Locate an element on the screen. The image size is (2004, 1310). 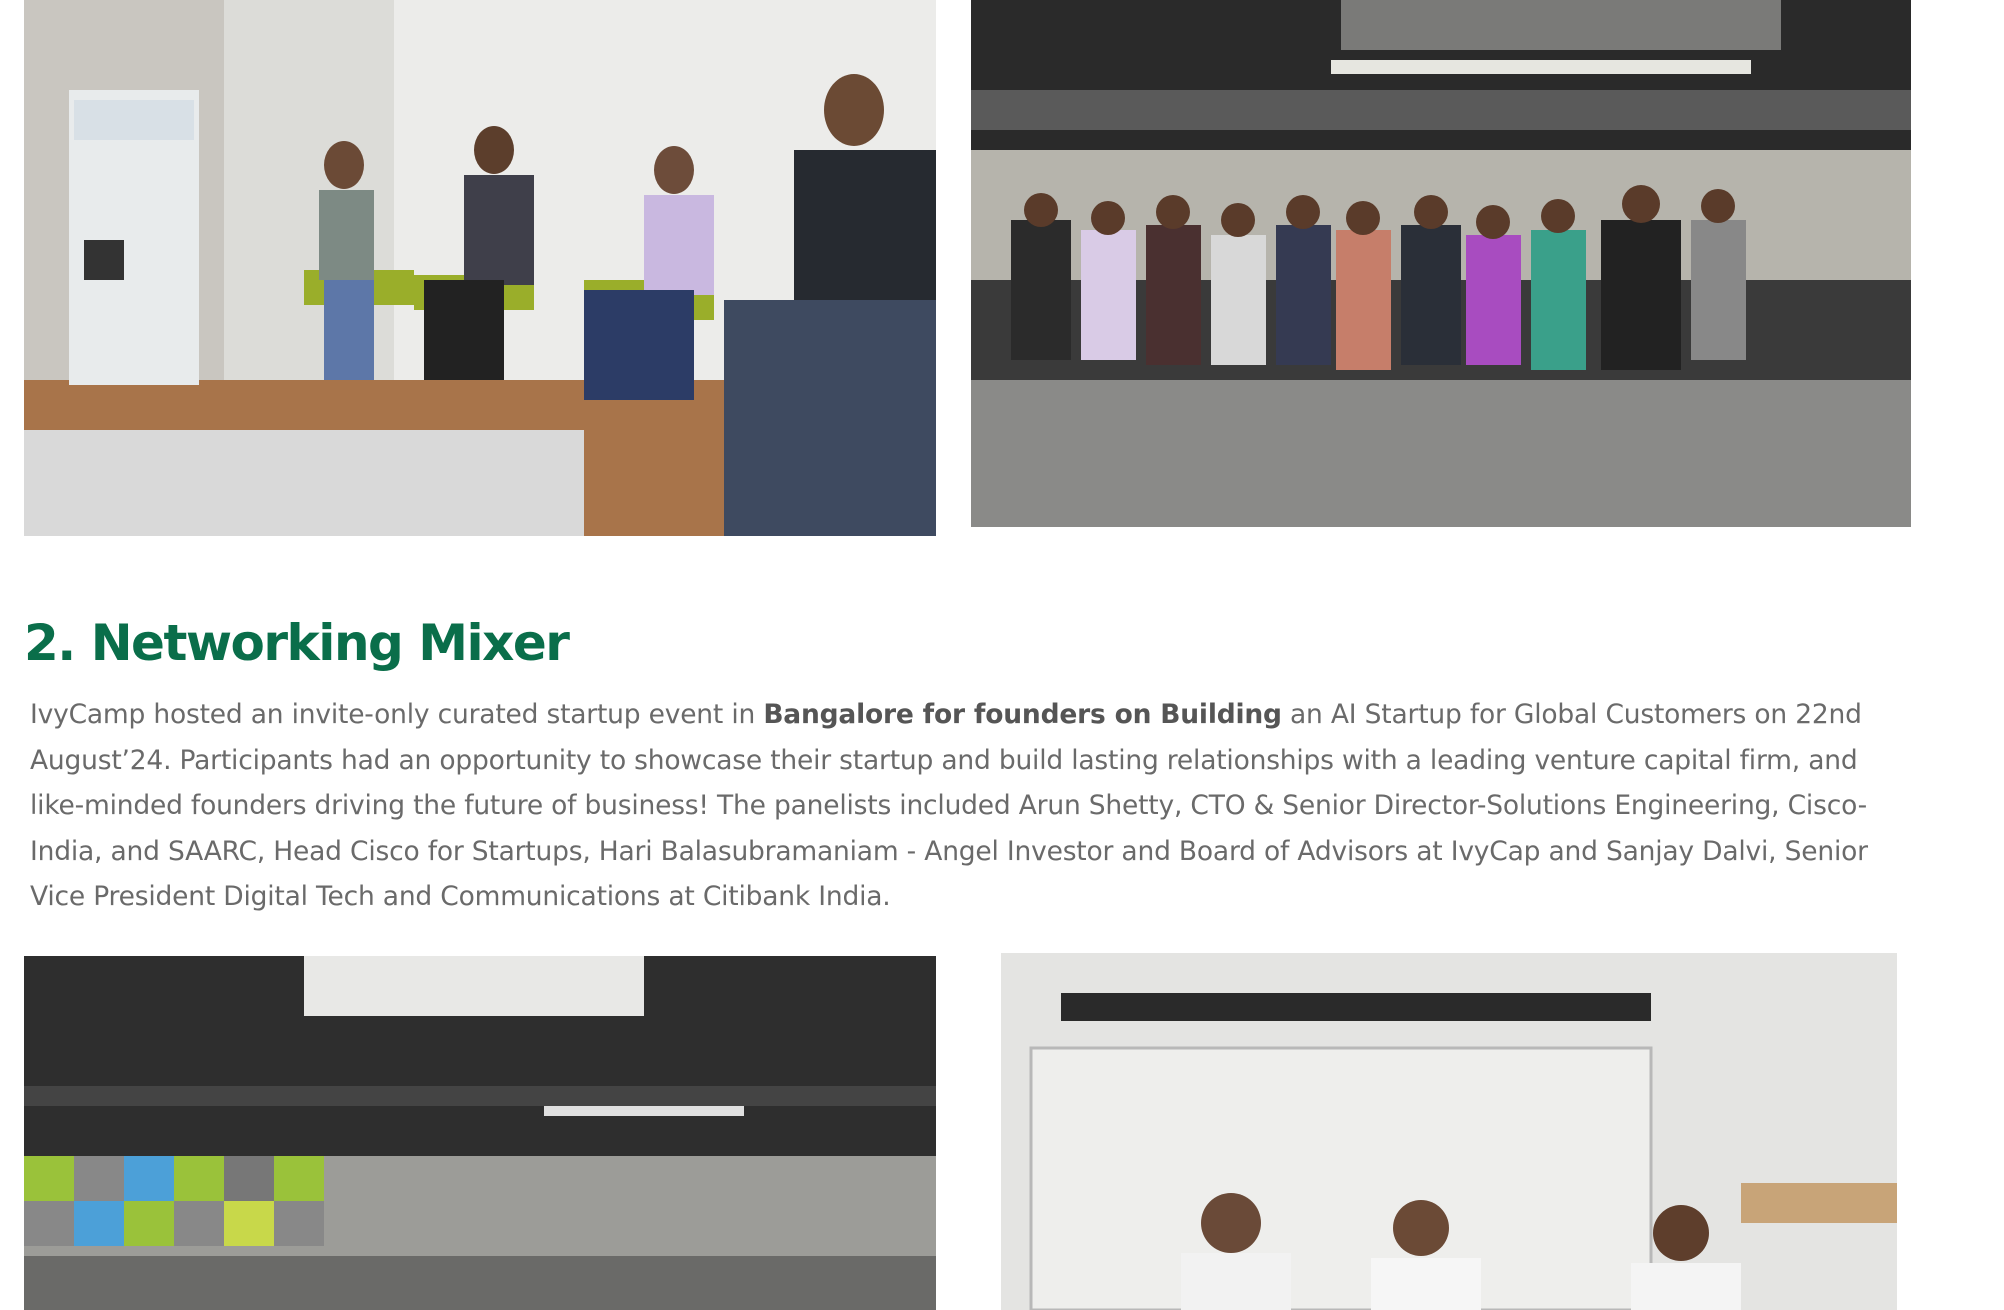
section-body-bold: Bangalore for founders on Building is located at coordinates (1022, 714).